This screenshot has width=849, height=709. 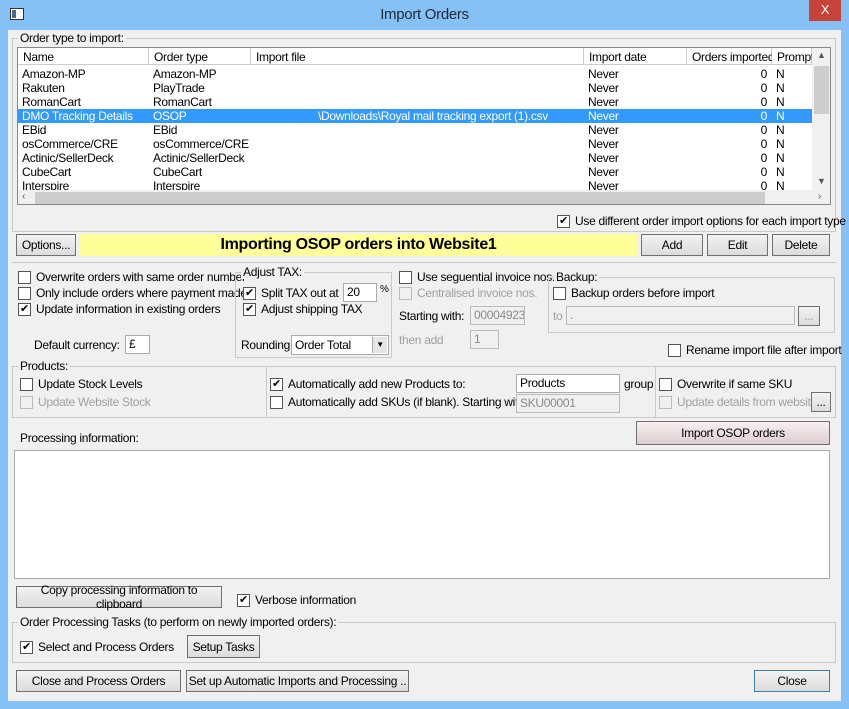 I want to click on scroll-left-icon: ‹, so click(x=23, y=196).